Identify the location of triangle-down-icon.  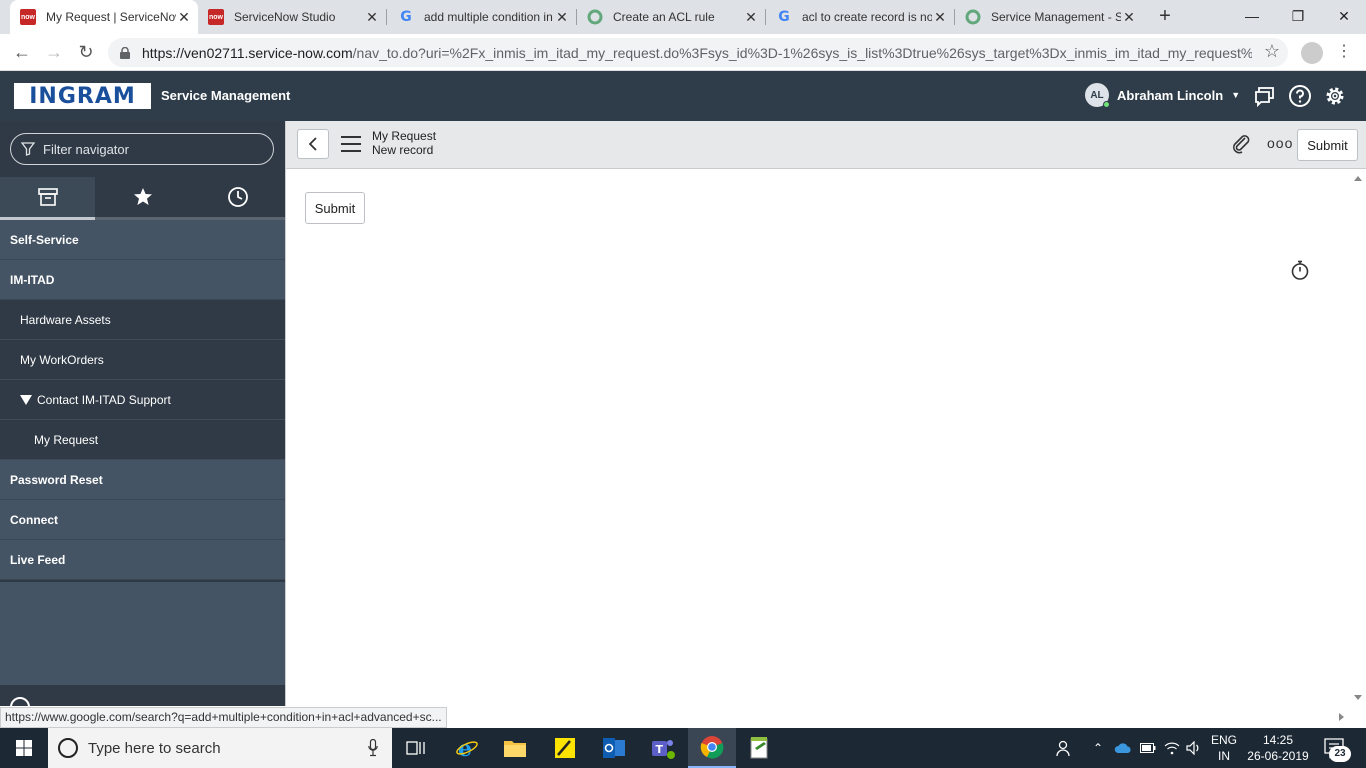
(26, 400).